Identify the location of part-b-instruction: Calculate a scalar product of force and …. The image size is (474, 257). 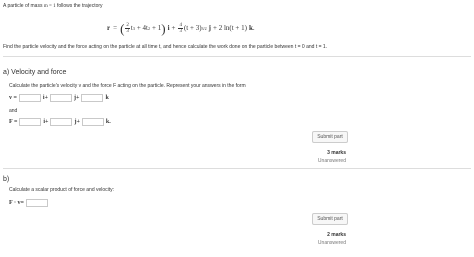
(62, 190).